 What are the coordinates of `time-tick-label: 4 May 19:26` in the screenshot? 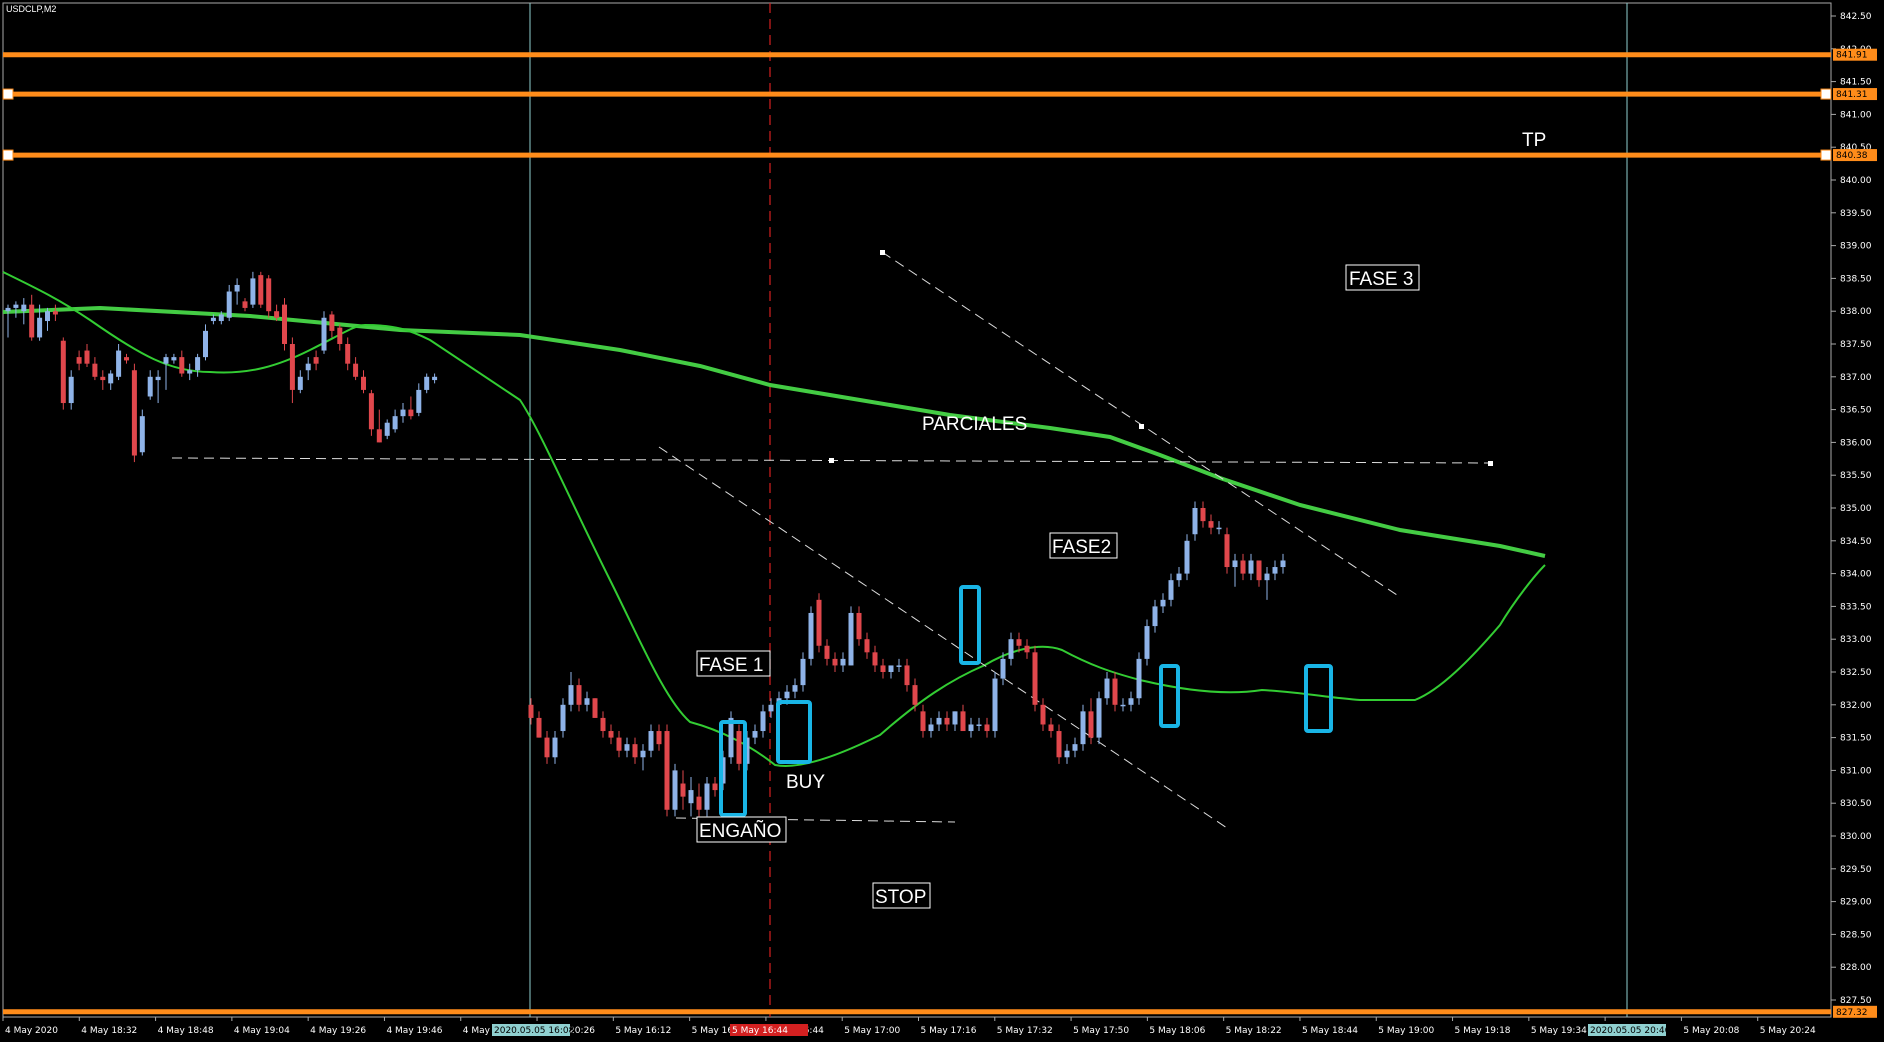 It's located at (338, 1031).